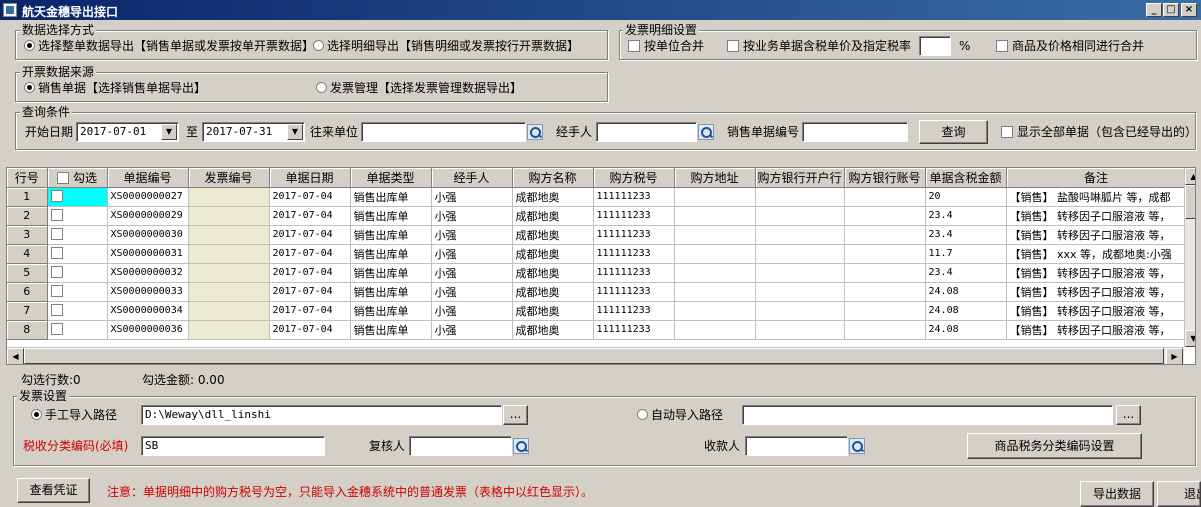 Image resolution: width=1201 pixels, height=507 pixels. I want to click on column-header: 单据含税金额, so click(966, 178).